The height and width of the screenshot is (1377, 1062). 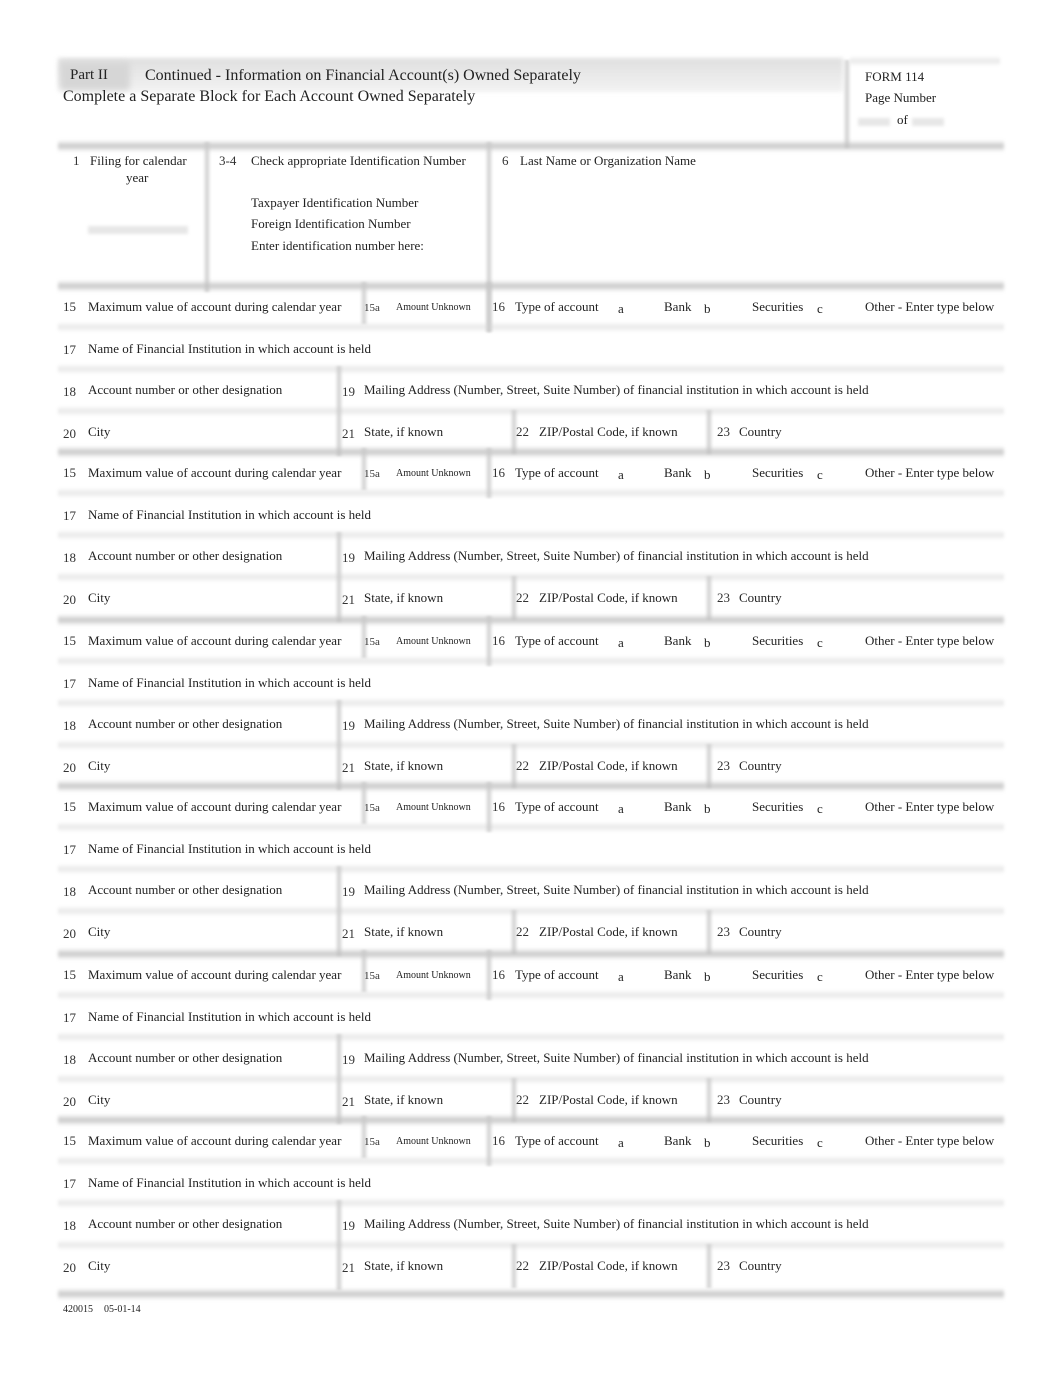 What do you see at coordinates (78, 1309) in the screenshot?
I see `footer-code: 420015` at bounding box center [78, 1309].